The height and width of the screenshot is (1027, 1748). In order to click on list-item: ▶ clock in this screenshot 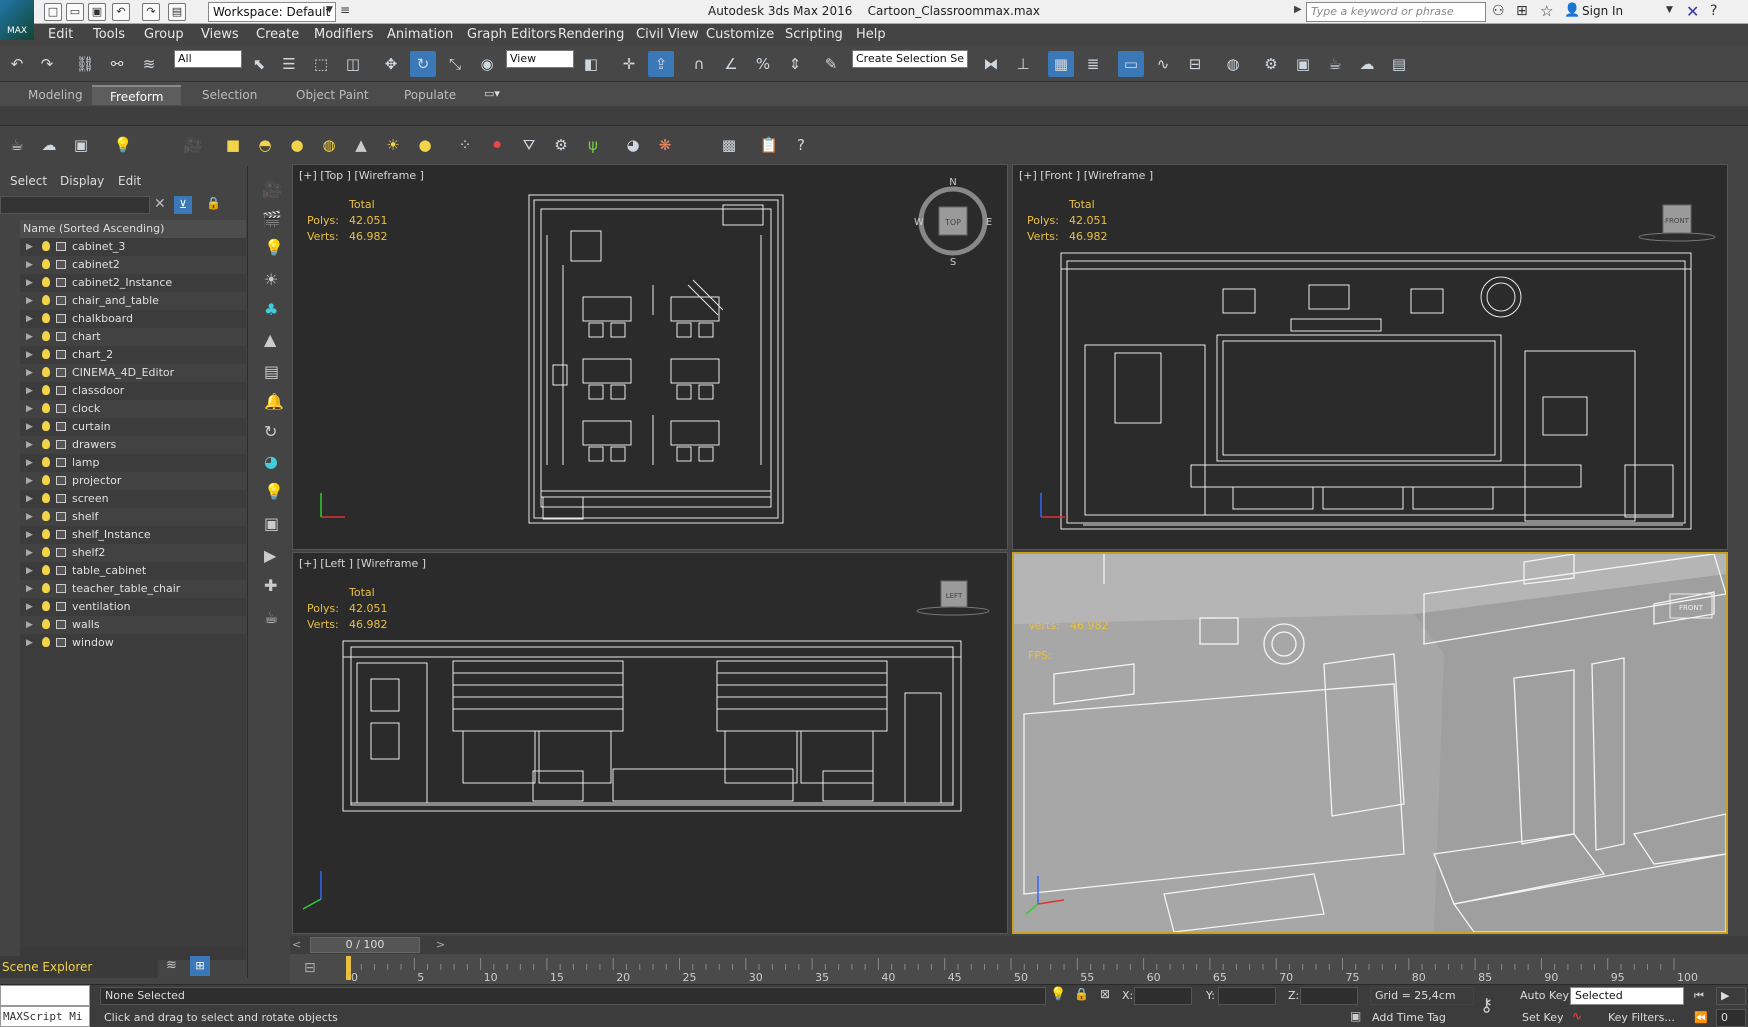, I will do `click(133, 409)`.